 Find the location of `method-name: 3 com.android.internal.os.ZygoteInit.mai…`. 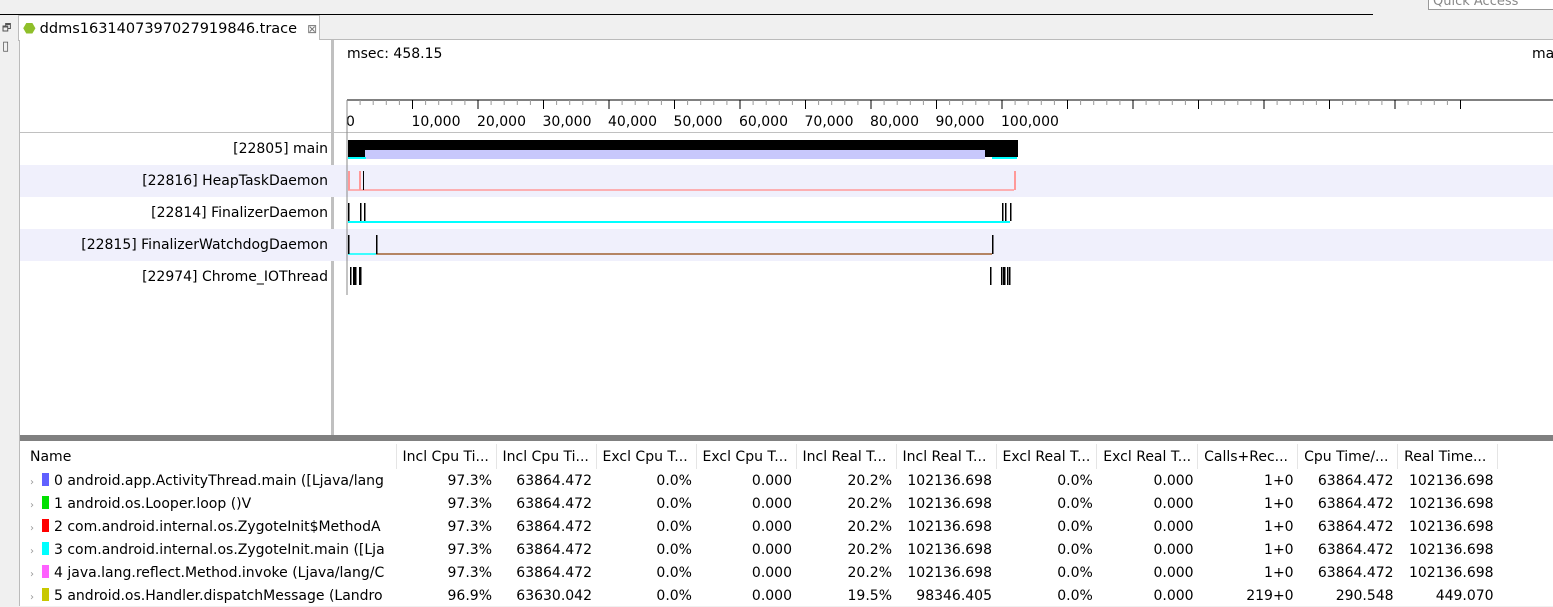

method-name: 3 com.android.internal.os.ZygoteInit.mai… is located at coordinates (219, 549).